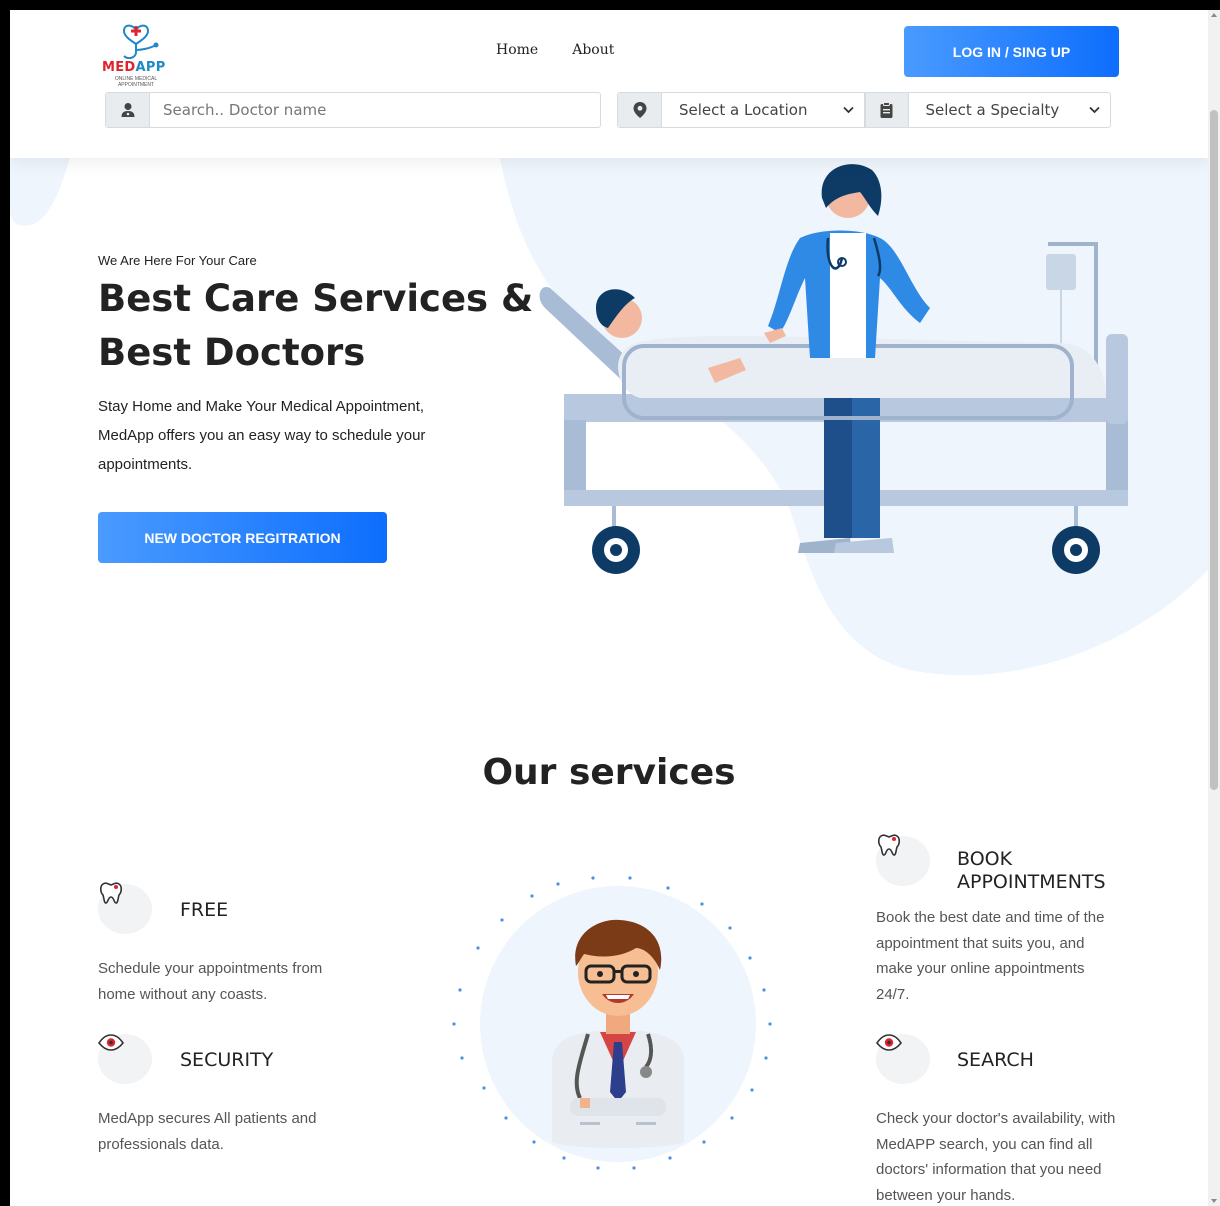 Image resolution: width=1220 pixels, height=1206 pixels. I want to click on scrollbar-thumb, so click(1214, 450).